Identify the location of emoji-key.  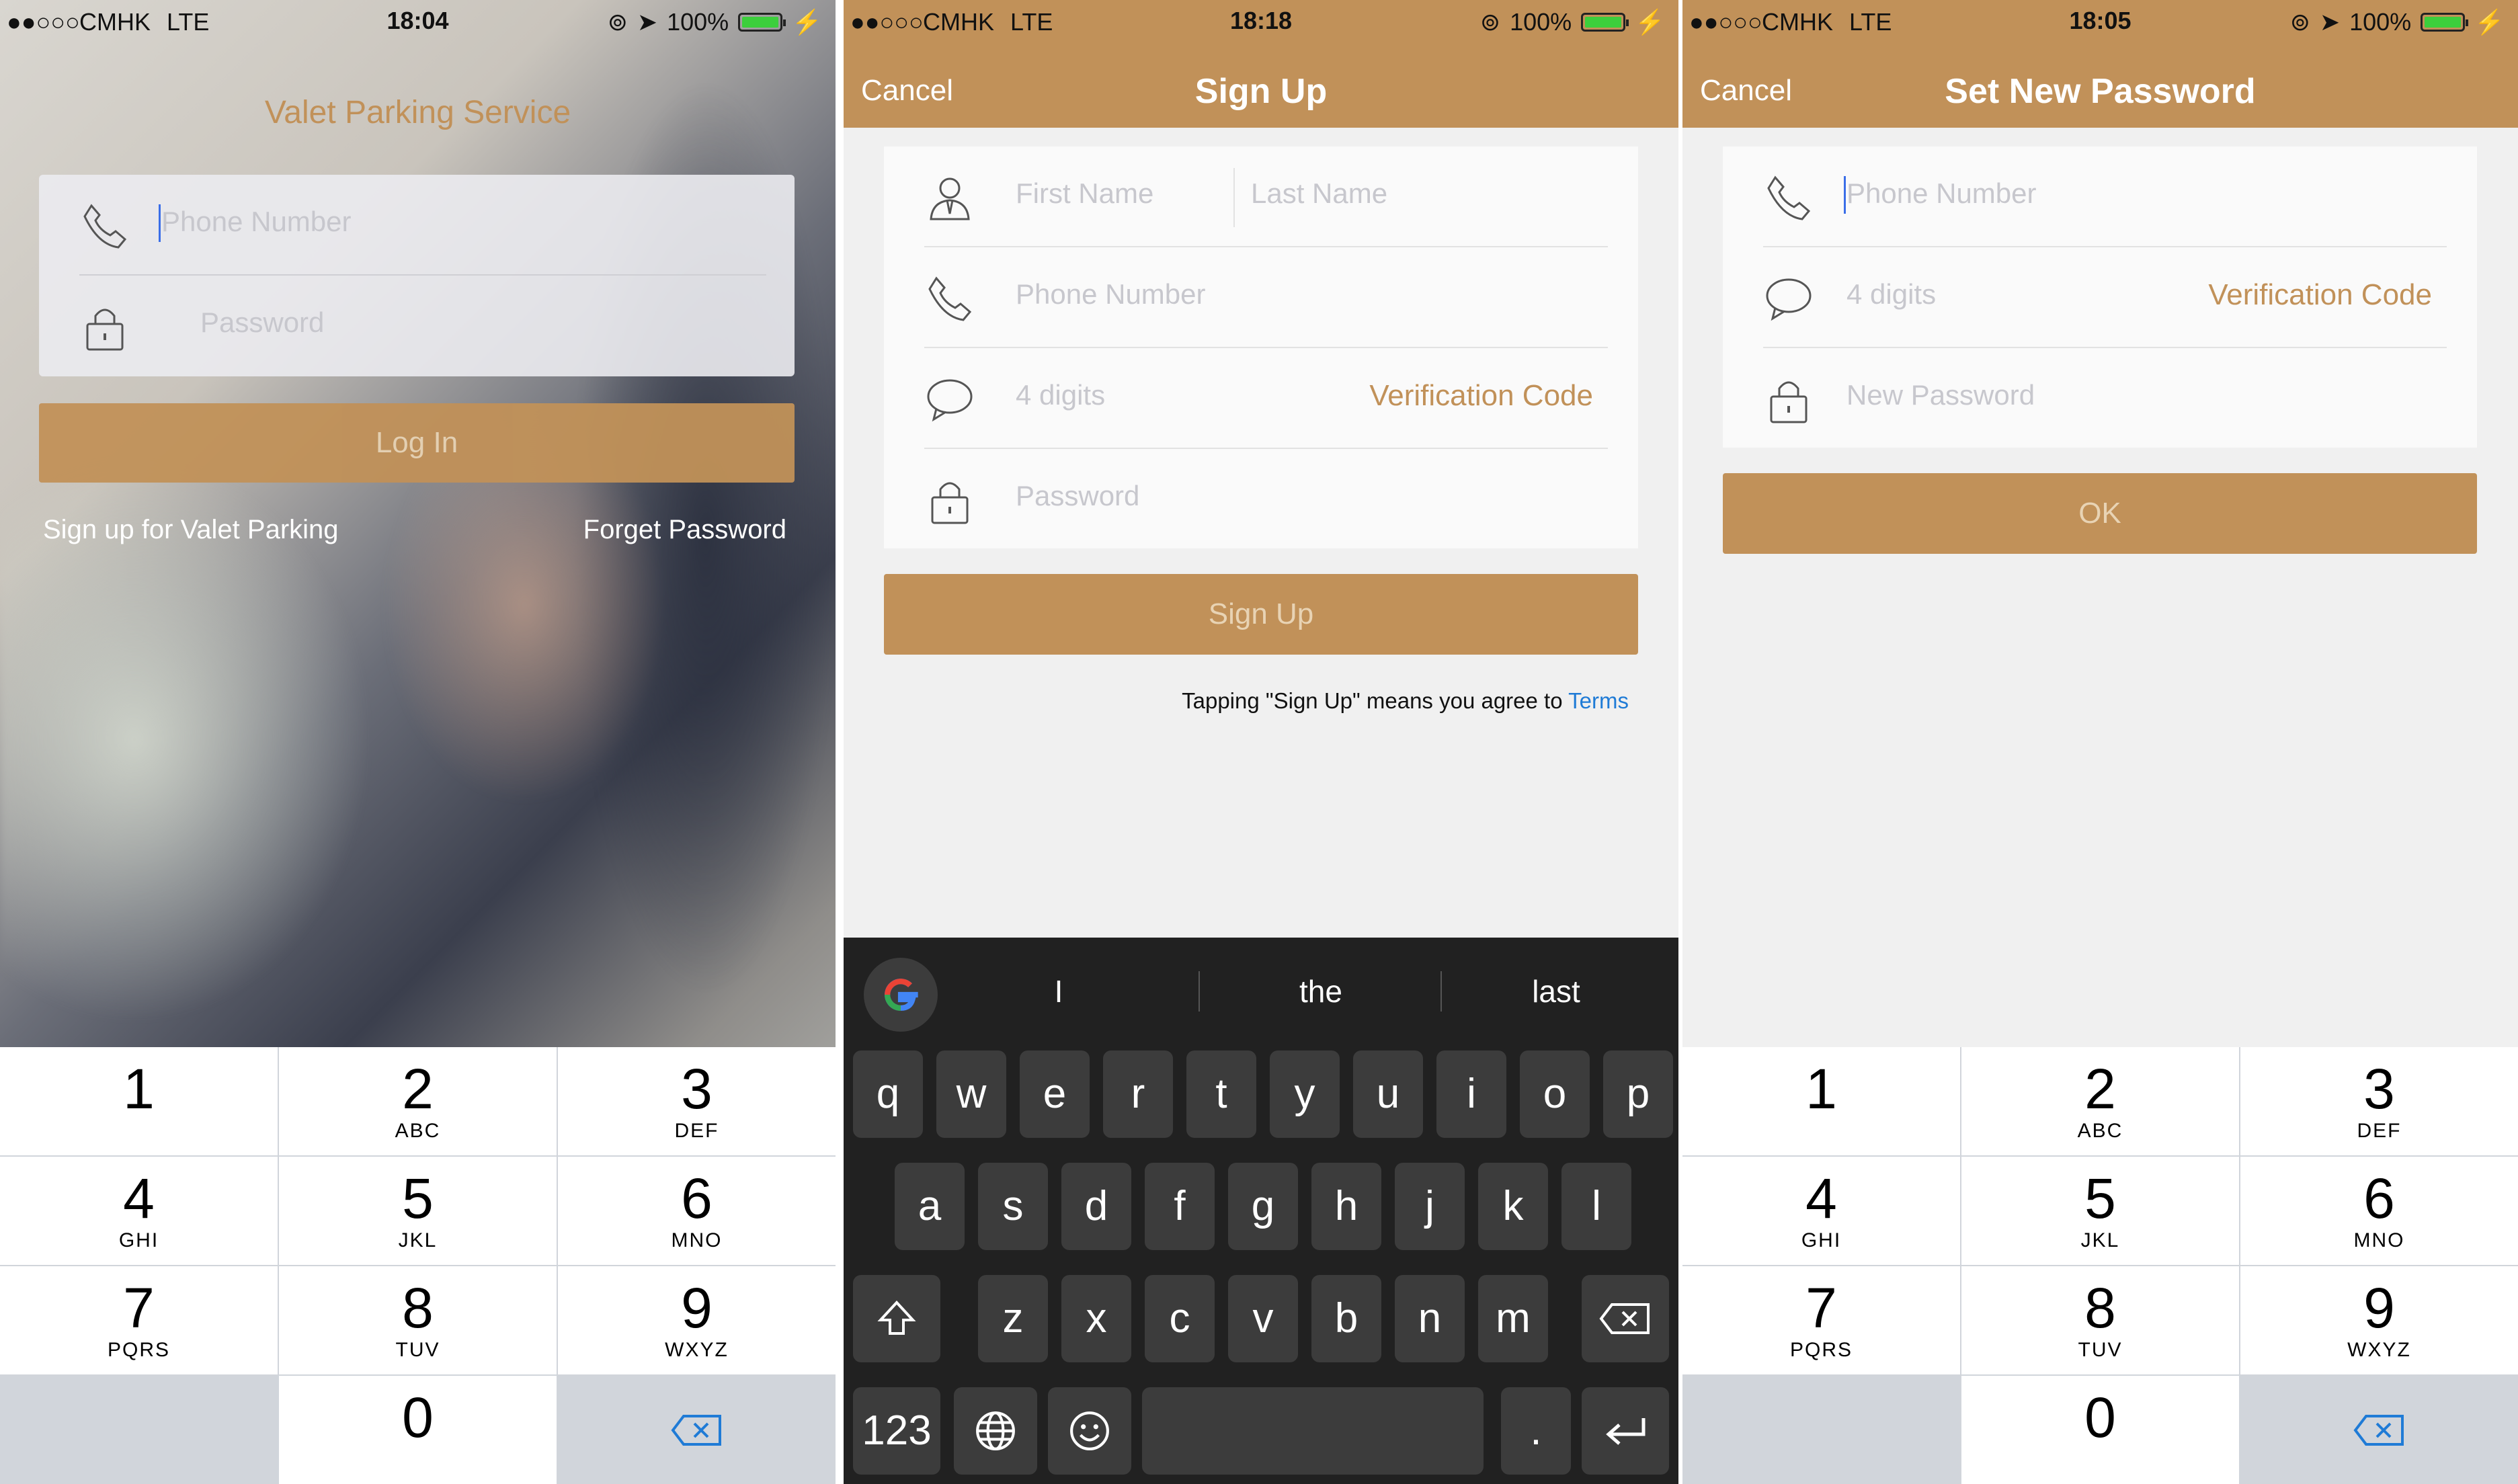
(1089, 1431).